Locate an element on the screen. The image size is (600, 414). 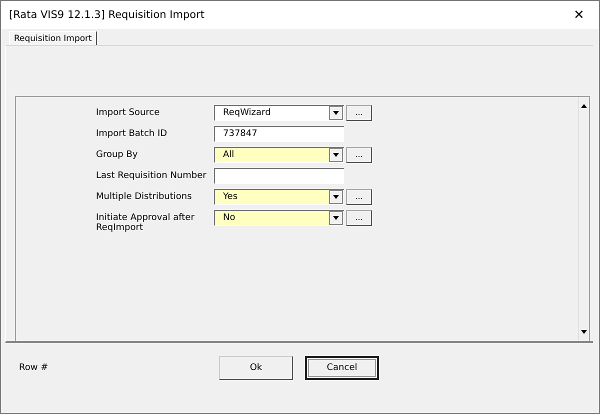
dialog-button: Cancel is located at coordinates (342, 368).